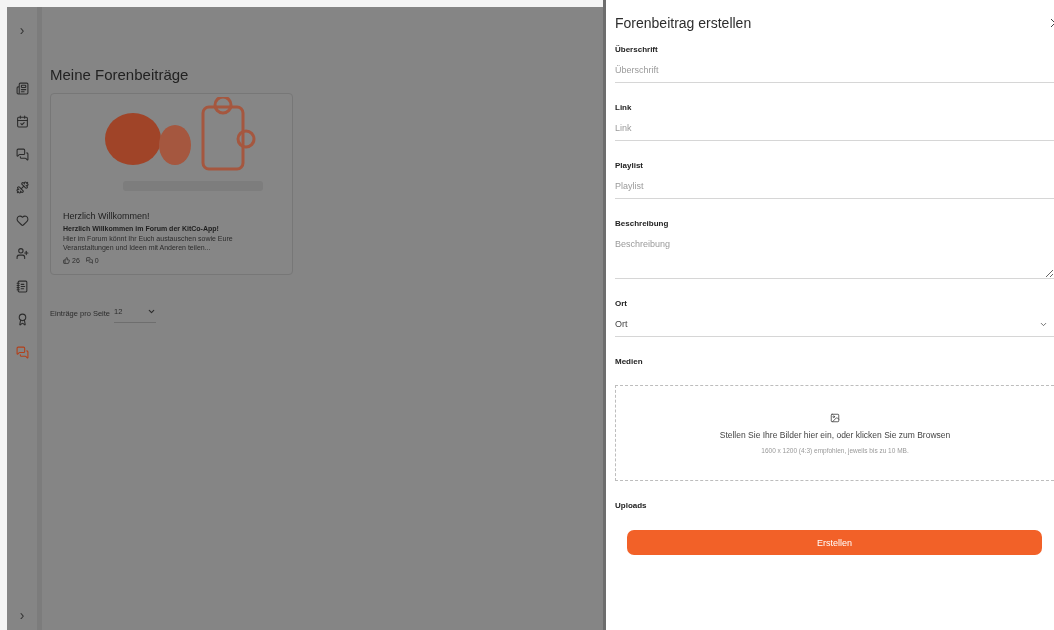 Image resolution: width=1054 pixels, height=630 pixels. What do you see at coordinates (683, 23) in the screenshot?
I see `drawer-title: Forenbeitrag erstellen` at bounding box center [683, 23].